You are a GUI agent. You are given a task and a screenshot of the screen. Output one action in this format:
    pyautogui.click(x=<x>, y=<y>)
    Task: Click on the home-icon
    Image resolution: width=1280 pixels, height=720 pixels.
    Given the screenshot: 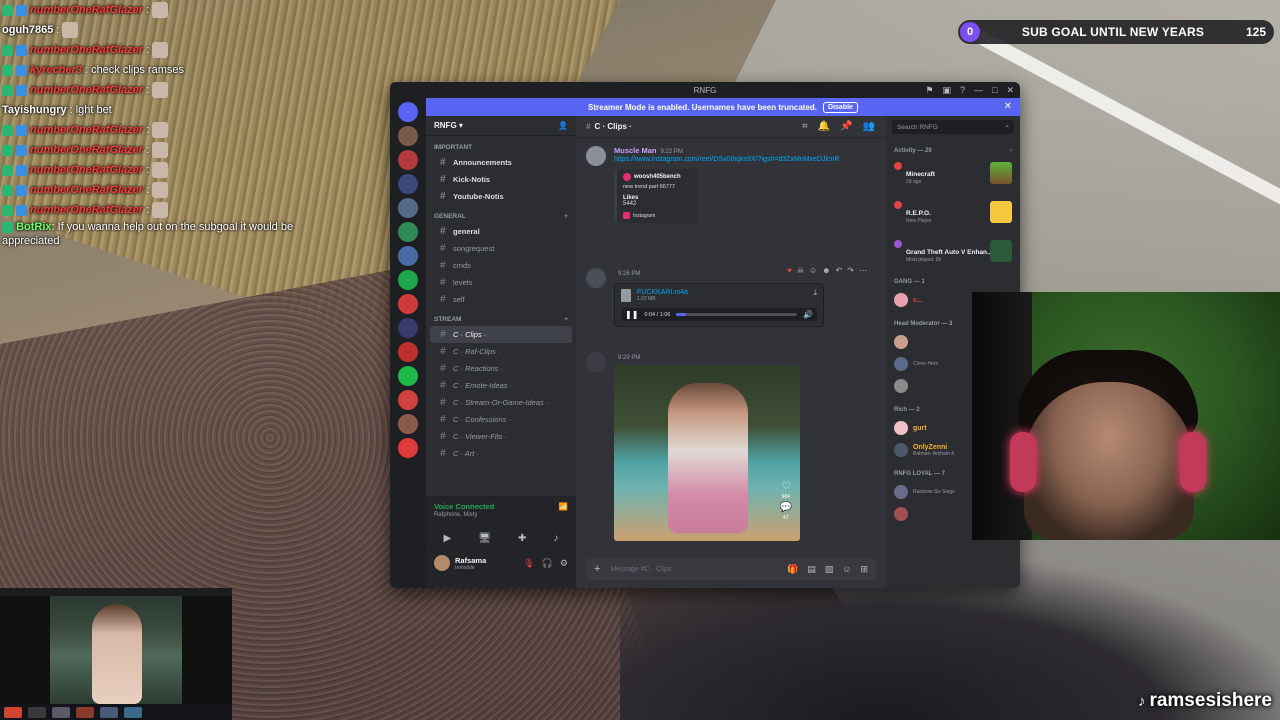 What is the action you would take?
    pyautogui.click(x=408, y=112)
    